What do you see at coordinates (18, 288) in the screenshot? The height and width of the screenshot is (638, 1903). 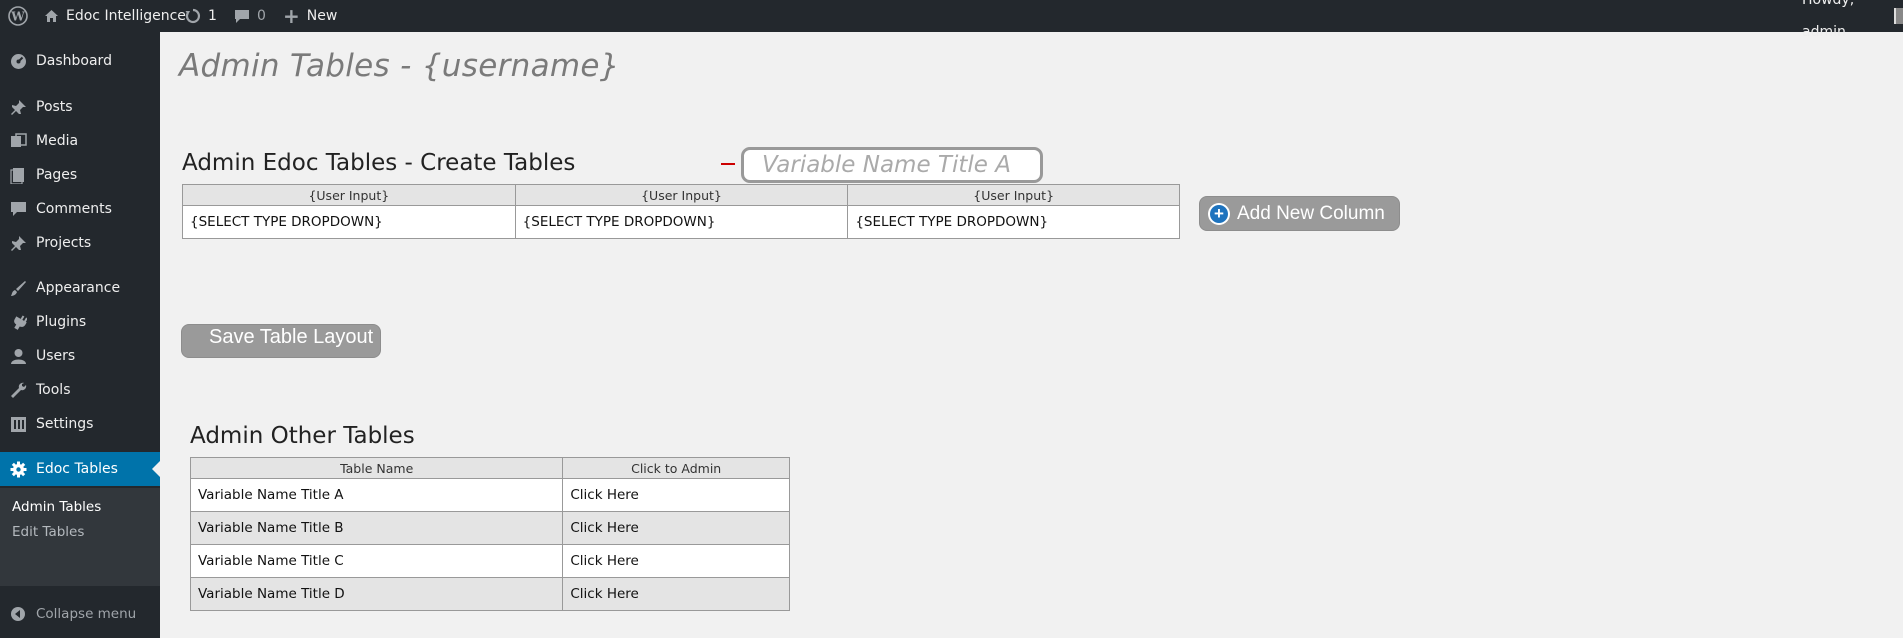 I see `paintbrush-icon` at bounding box center [18, 288].